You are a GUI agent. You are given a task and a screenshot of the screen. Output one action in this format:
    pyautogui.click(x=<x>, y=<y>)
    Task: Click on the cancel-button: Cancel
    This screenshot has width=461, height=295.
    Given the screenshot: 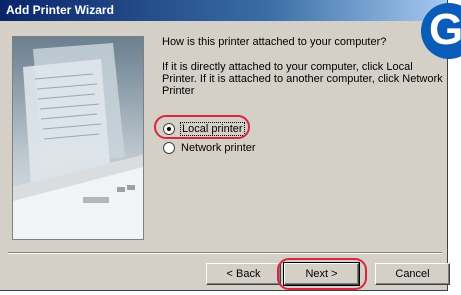 What is the action you would take?
    pyautogui.click(x=412, y=274)
    